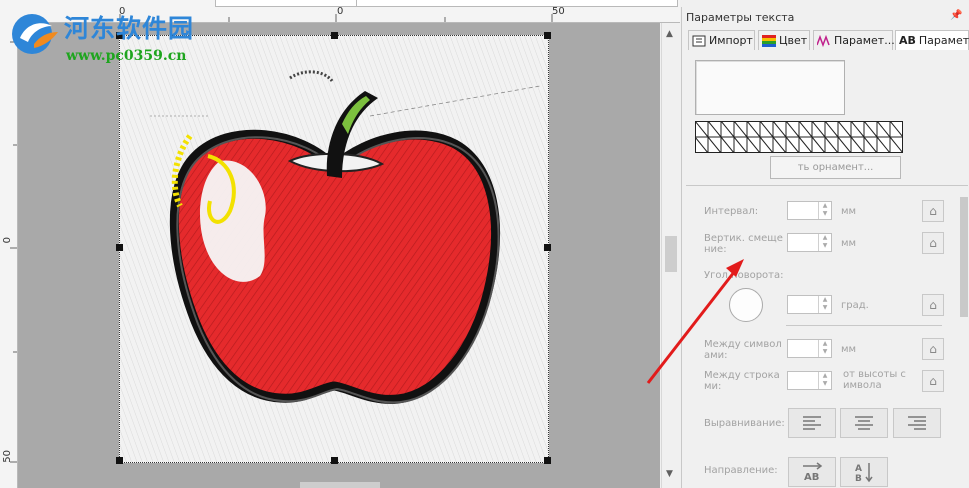 This screenshot has width=969, height=488. What do you see at coordinates (874, 380) in the screenshot?
I see `line-spacing-unit: от высоты с имвола` at bounding box center [874, 380].